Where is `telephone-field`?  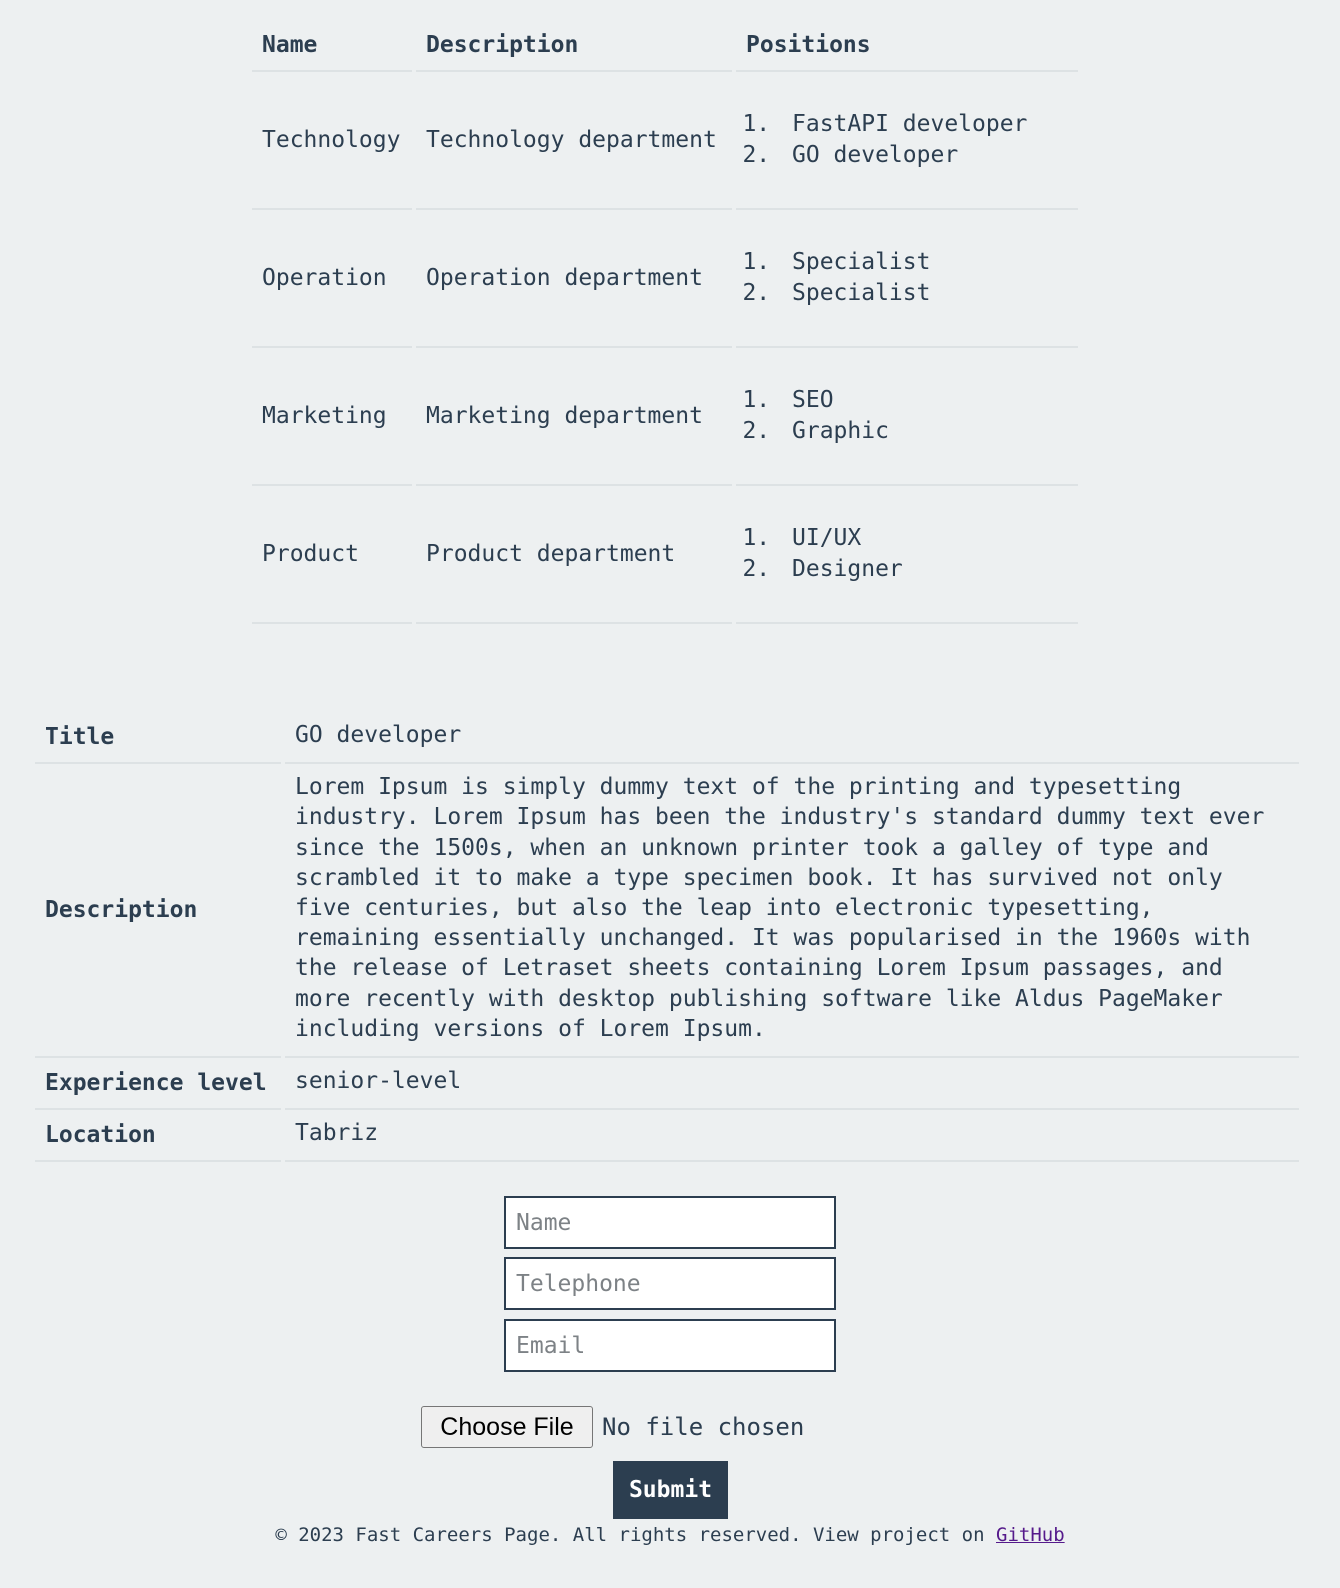
telephone-field is located at coordinates (670, 1283).